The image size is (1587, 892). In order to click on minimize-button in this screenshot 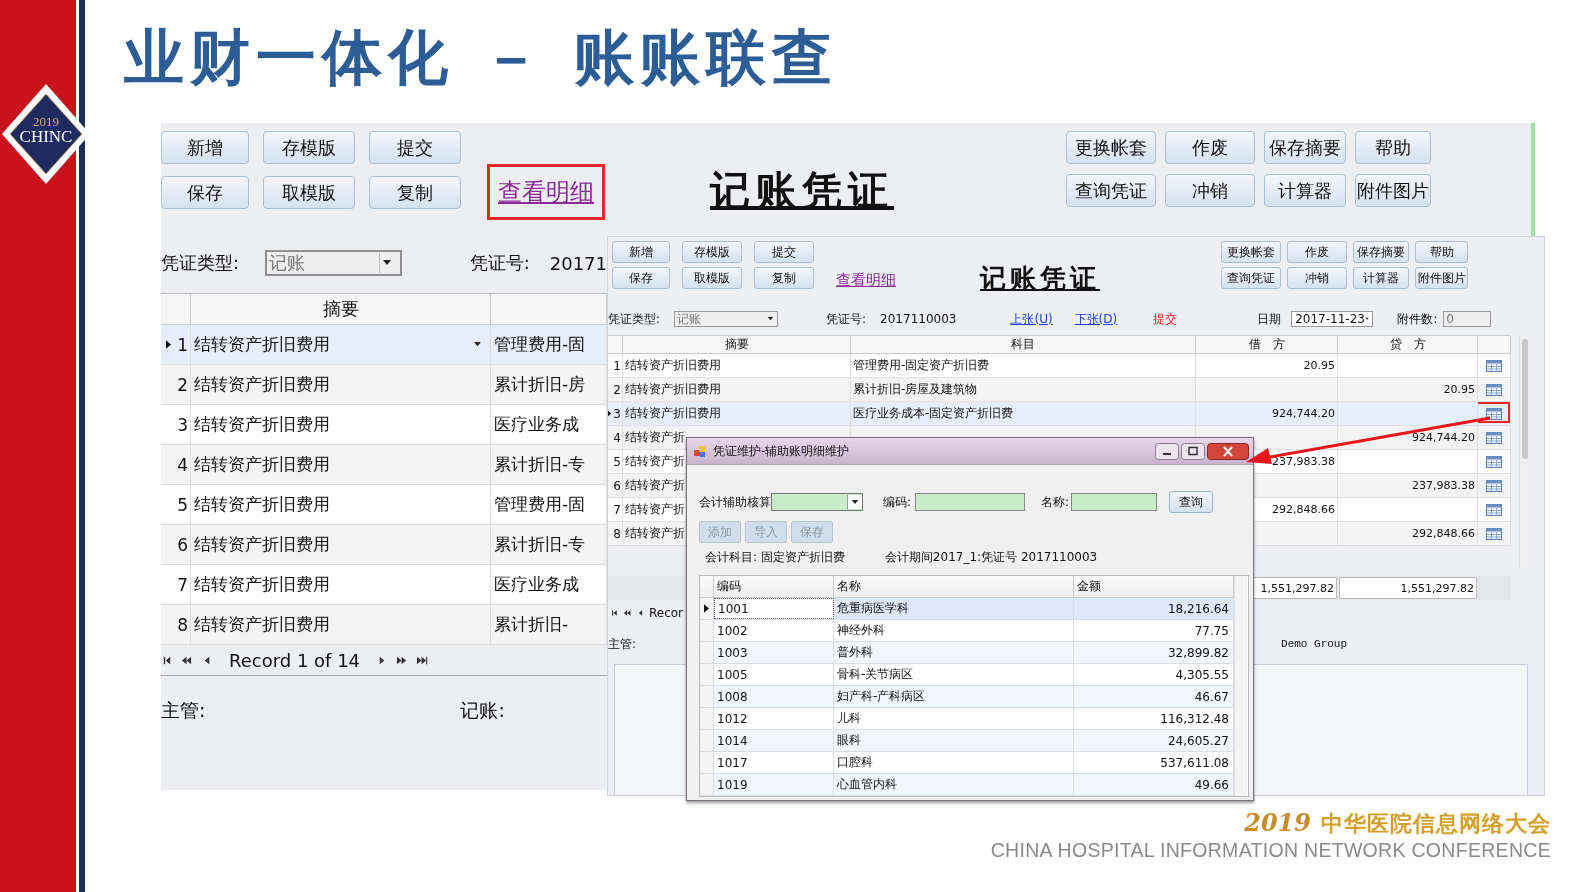, I will do `click(1167, 451)`.